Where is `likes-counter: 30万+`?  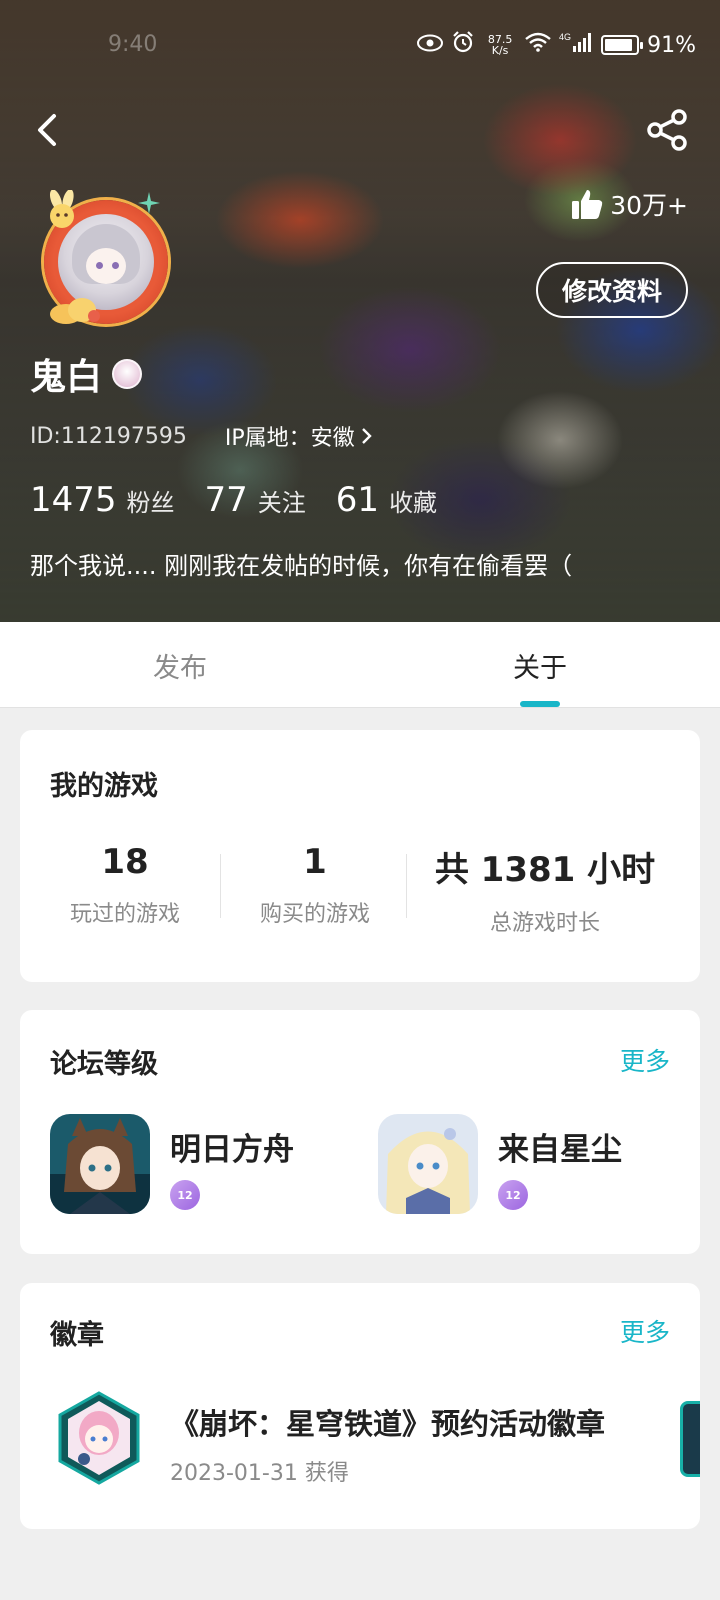
likes-counter: 30万+ is located at coordinates (629, 204).